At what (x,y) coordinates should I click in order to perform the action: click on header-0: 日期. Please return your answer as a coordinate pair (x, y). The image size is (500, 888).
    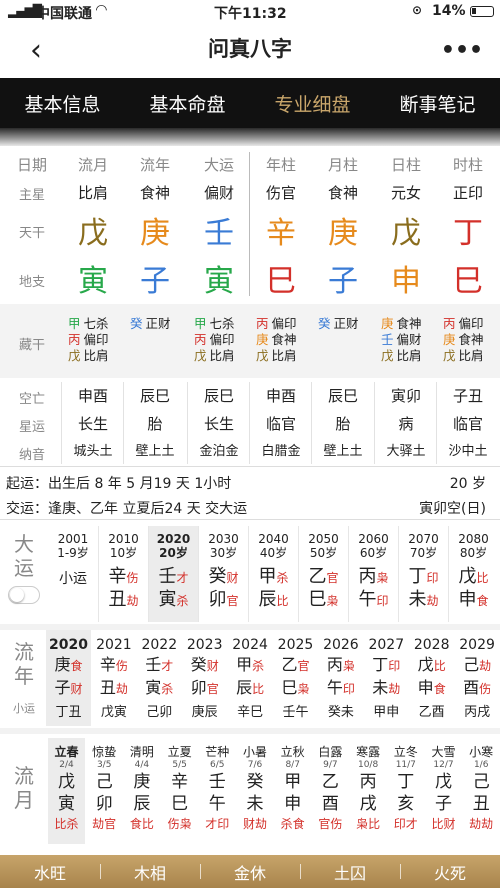
    Looking at the image, I should click on (31, 165).